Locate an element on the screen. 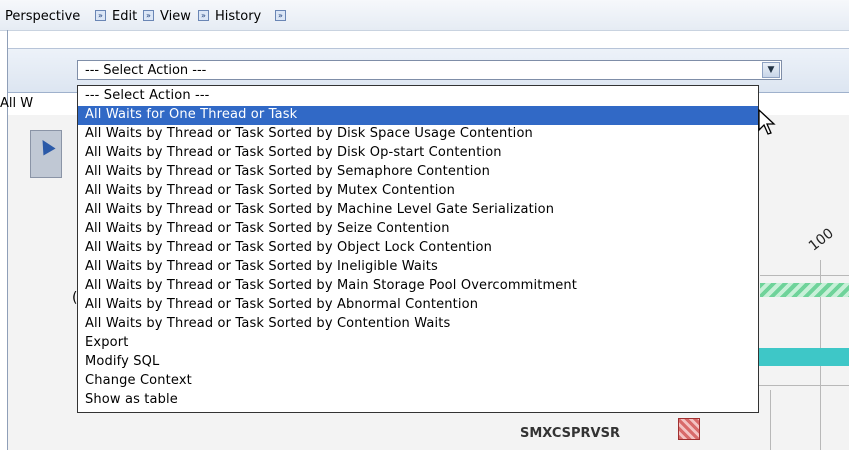  option-modify-sql: Modify SQL is located at coordinates (418, 362).